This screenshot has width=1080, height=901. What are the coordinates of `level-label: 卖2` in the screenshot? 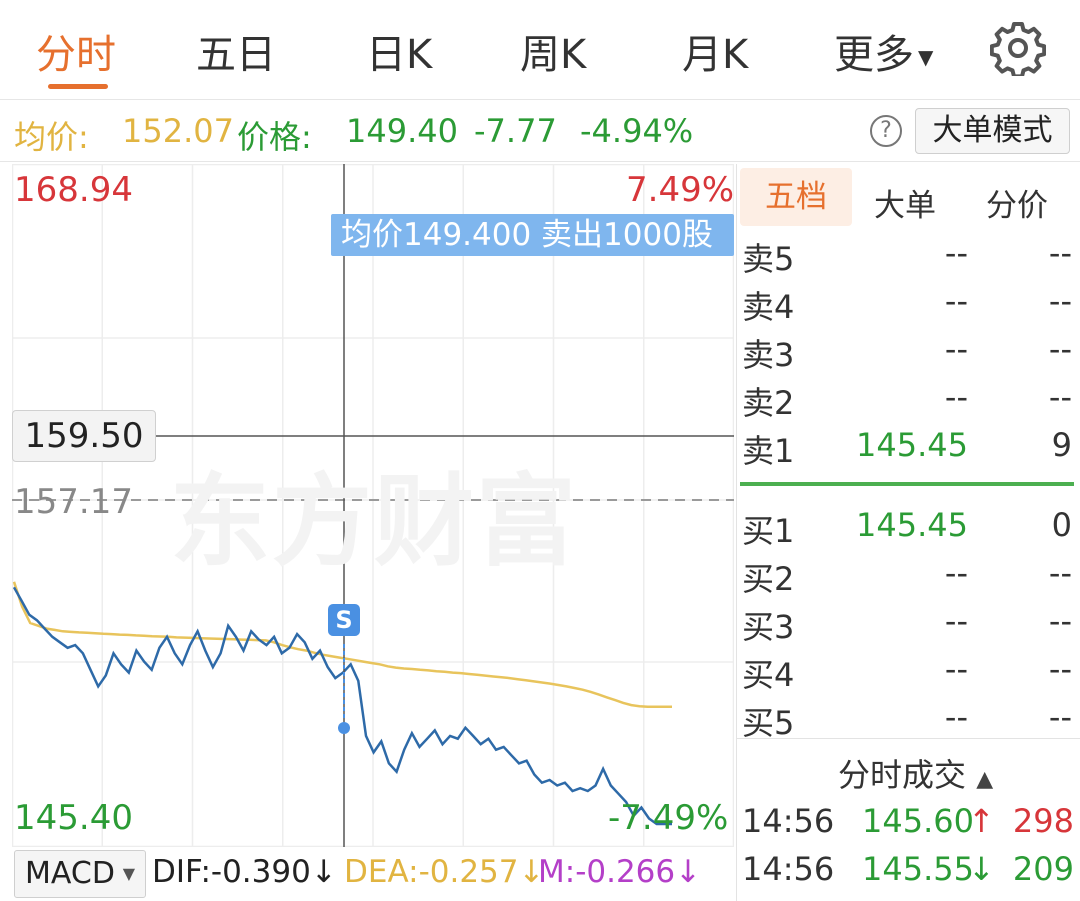 It's located at (768, 403).